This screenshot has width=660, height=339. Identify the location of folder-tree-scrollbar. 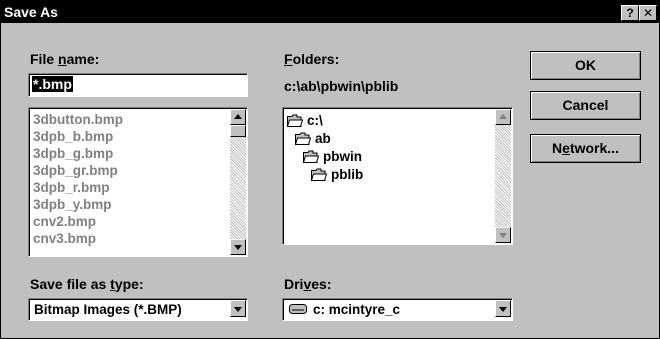
(503, 176).